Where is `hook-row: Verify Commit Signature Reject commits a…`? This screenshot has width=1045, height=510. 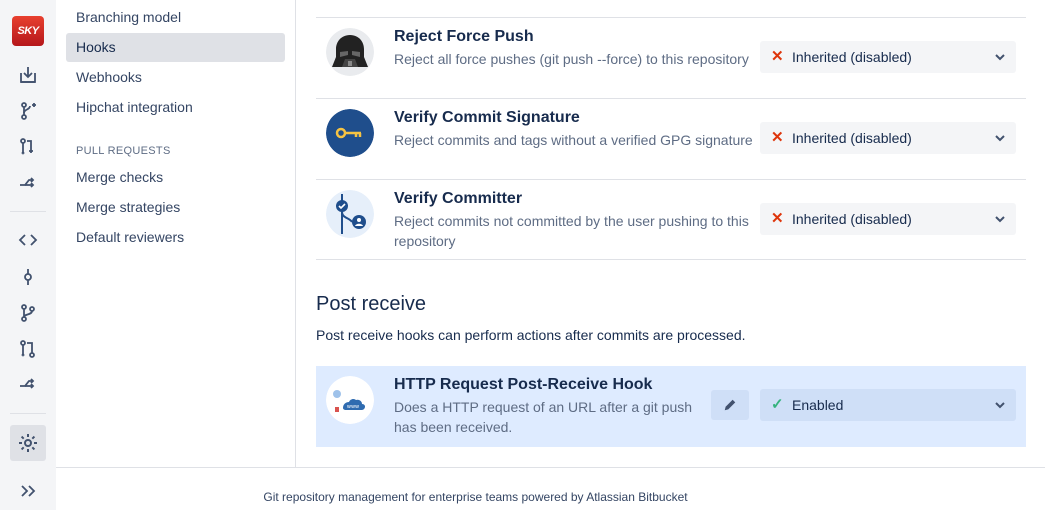
hook-row: Verify Commit Signature Reject commits a… is located at coordinates (671, 138).